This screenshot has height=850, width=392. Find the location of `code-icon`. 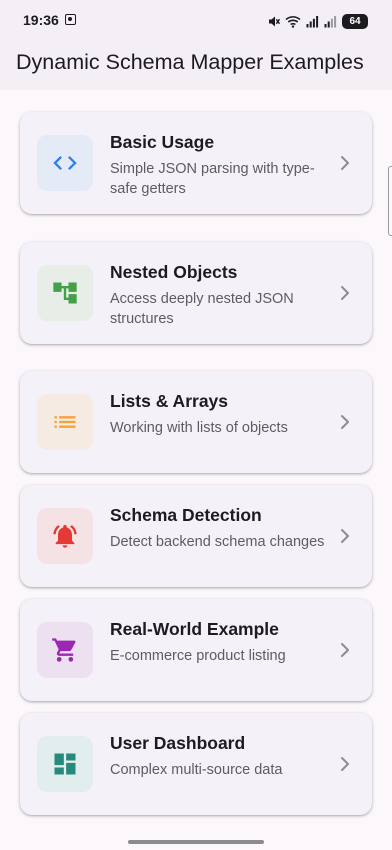

code-icon is located at coordinates (65, 163).